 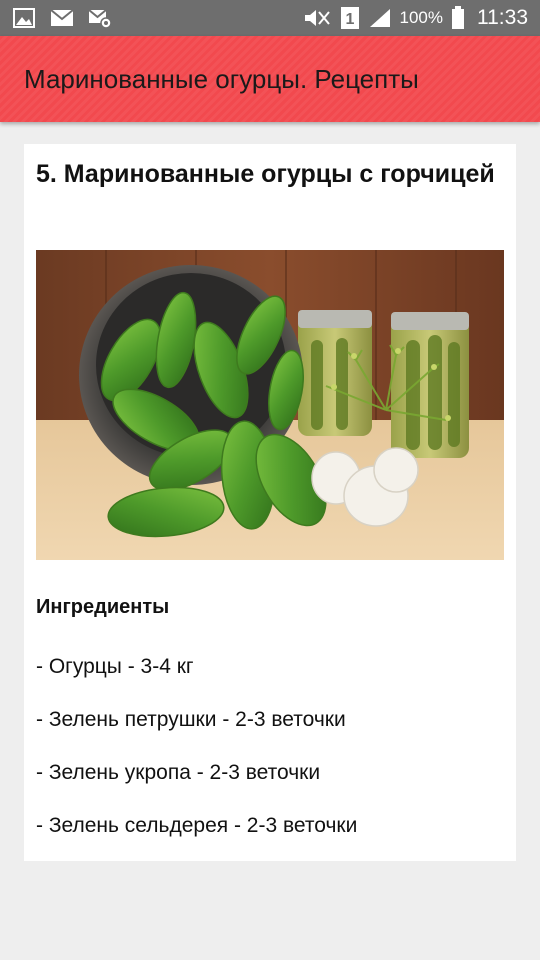 I want to click on sim-slot-number: 1, so click(x=349, y=19).